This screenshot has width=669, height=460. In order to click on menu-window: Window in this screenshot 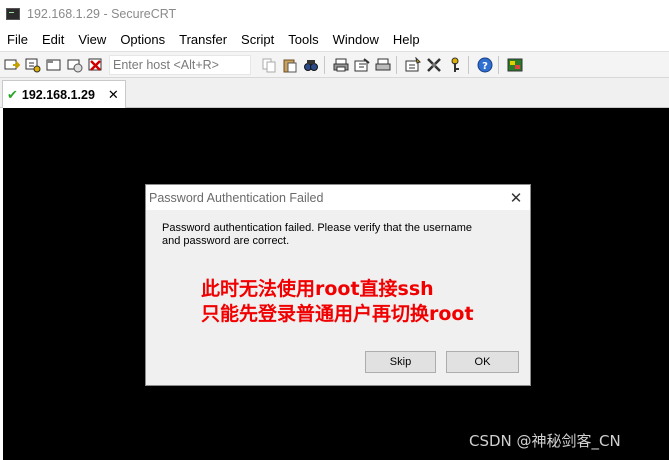, I will do `click(356, 39)`.